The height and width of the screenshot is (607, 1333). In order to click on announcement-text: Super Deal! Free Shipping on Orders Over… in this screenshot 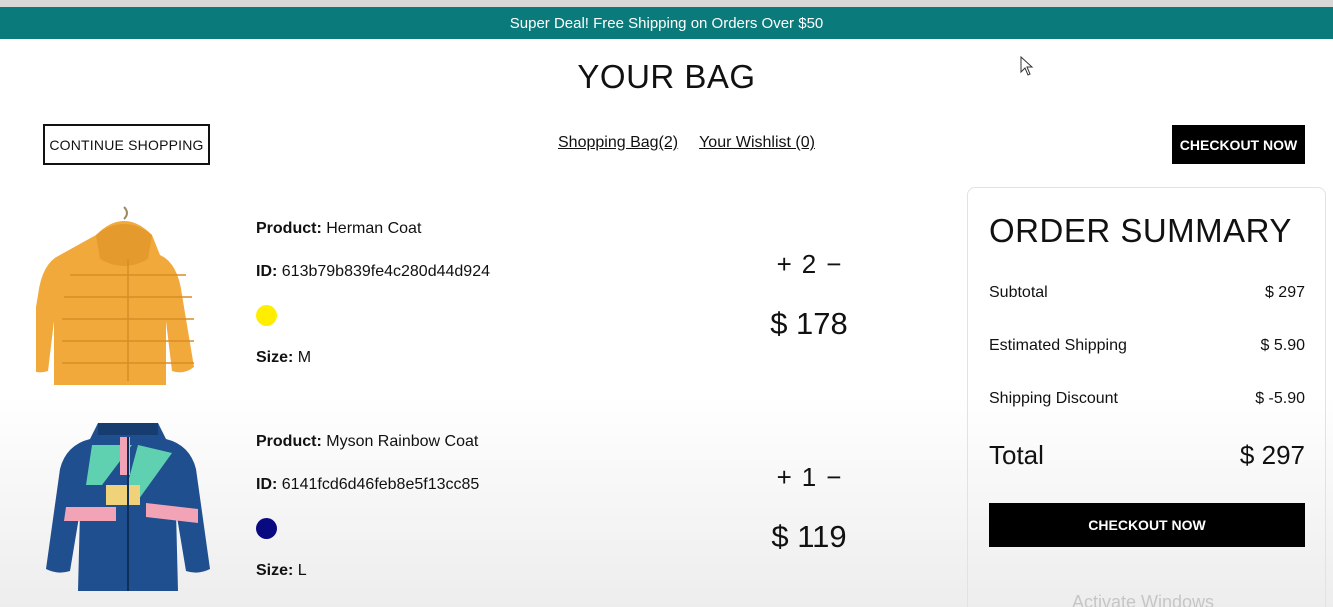, I will do `click(666, 23)`.